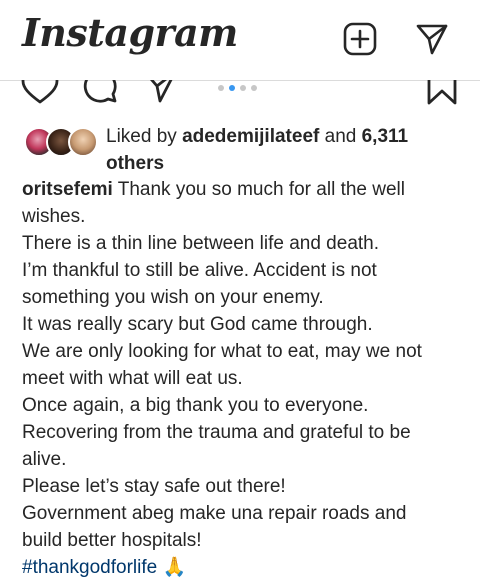  I want to click on paper-plane-icon, so click(432, 39).